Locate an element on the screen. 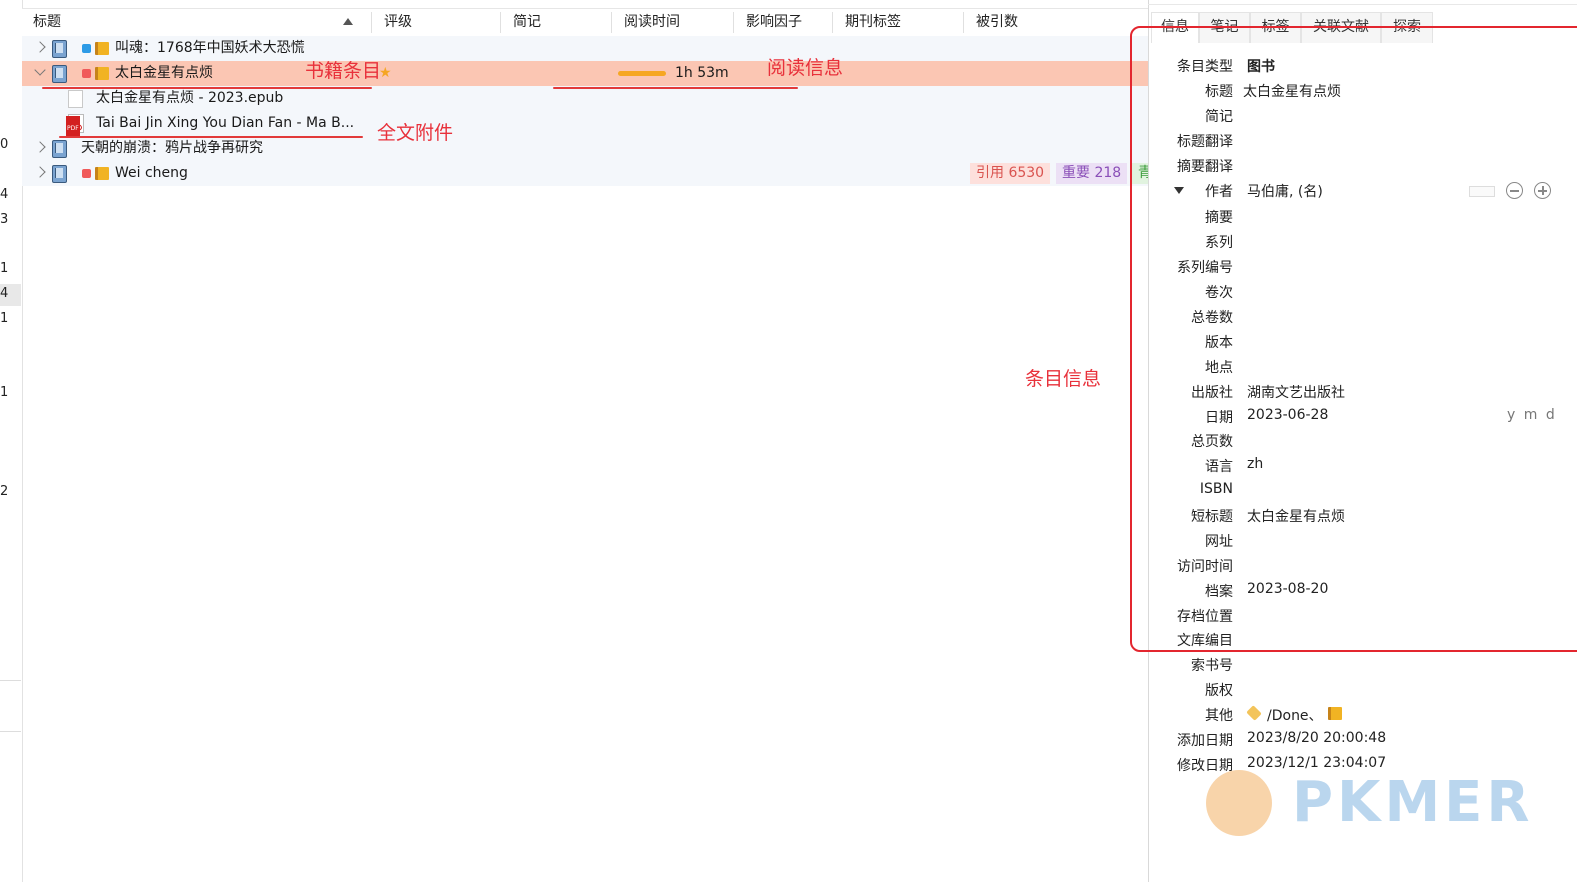 Image resolution: width=1577 pixels, height=882 pixels. field-label: 卷次 is located at coordinates (1219, 293).